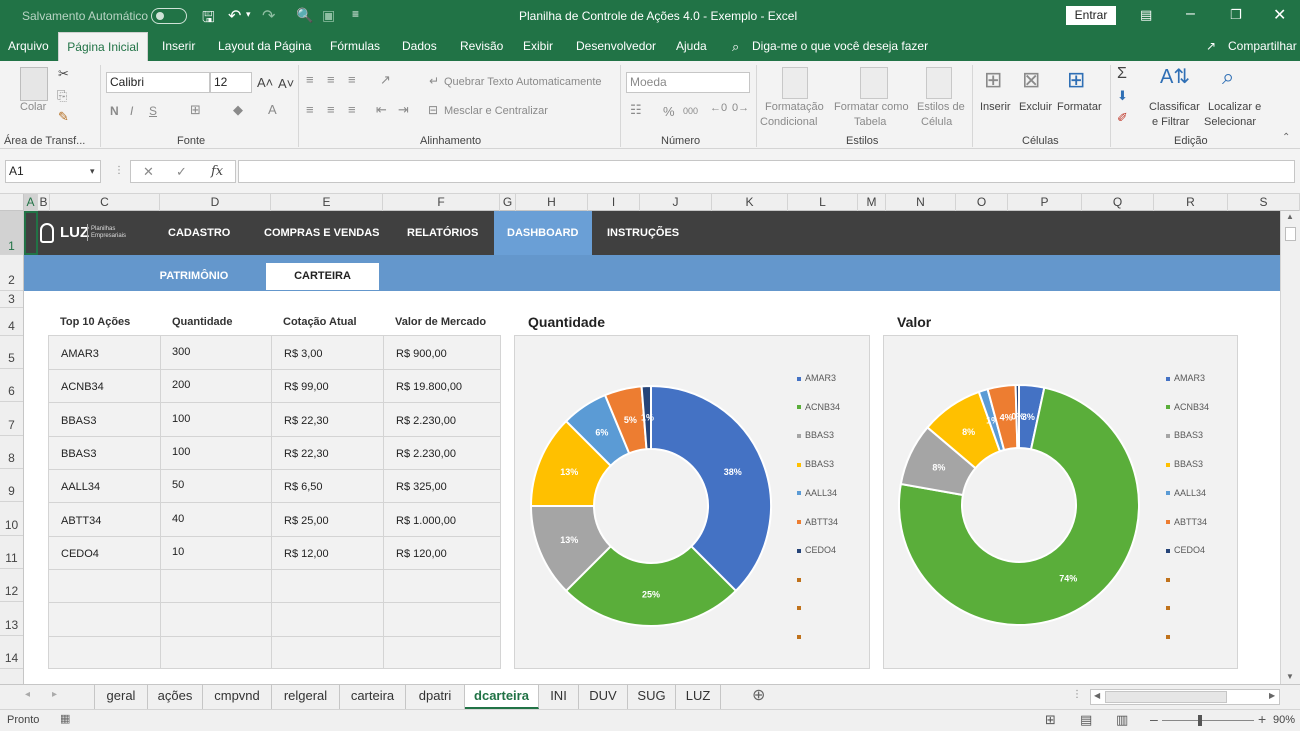 The height and width of the screenshot is (731, 1300). What do you see at coordinates (872, 202) in the screenshot?
I see `column-header: M` at bounding box center [872, 202].